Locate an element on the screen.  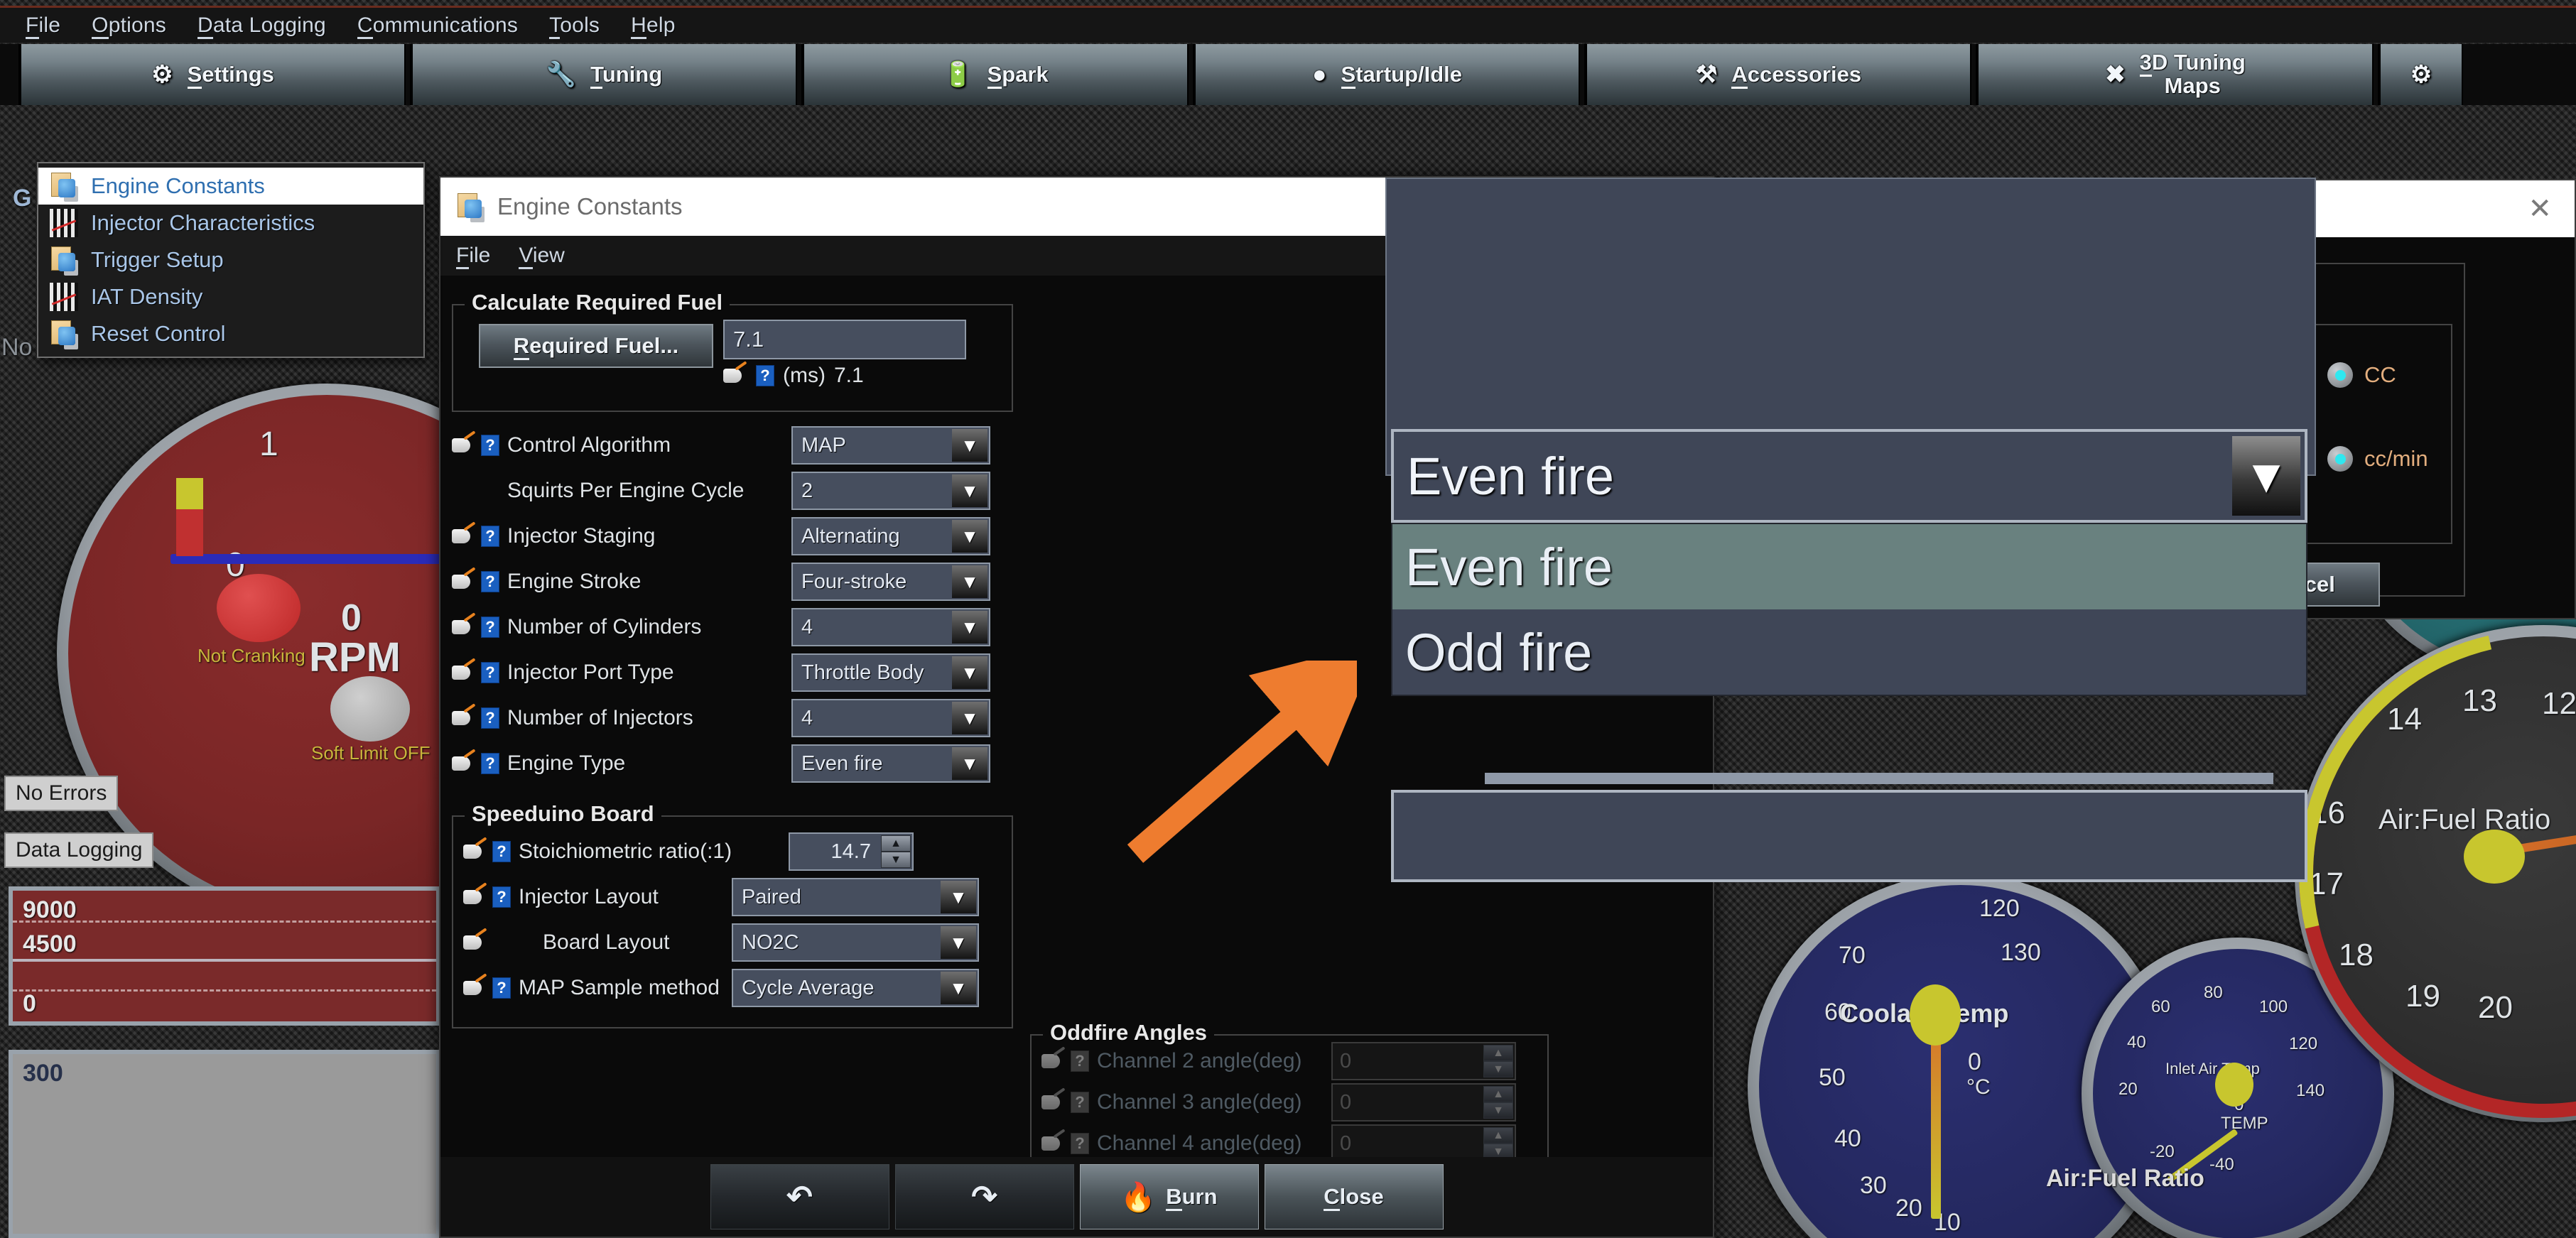
menu-item-trigger-setup: Trigger Setup is located at coordinates (230, 259).